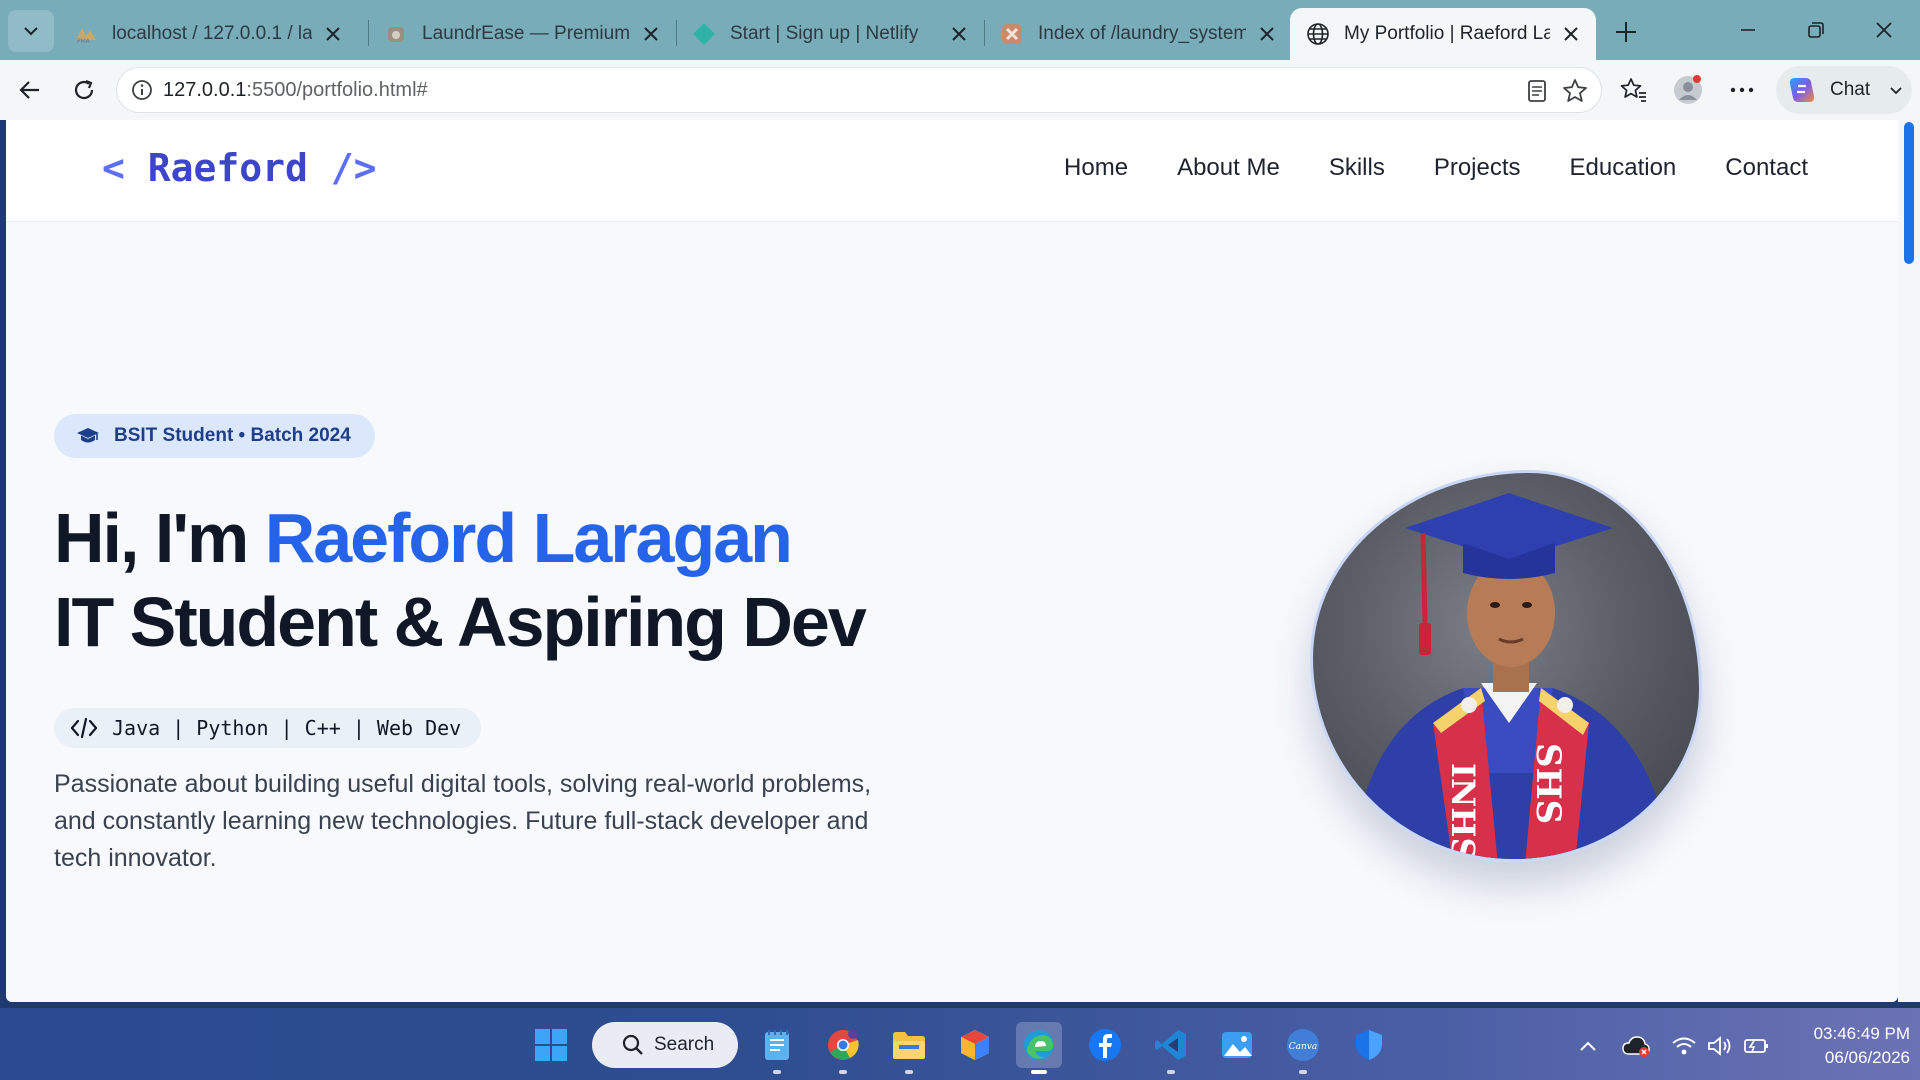 The image size is (1920, 1080). I want to click on clock-date: 06/06/2026, so click(1867, 1057).